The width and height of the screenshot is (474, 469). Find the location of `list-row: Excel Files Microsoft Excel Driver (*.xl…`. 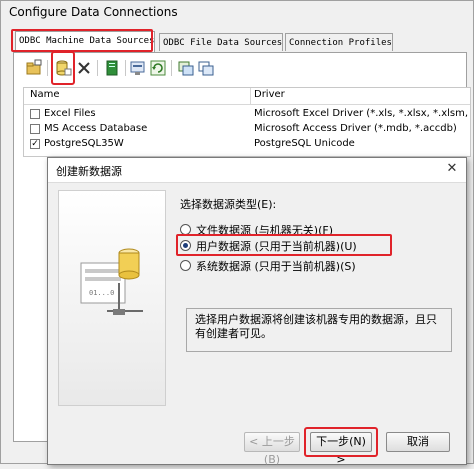

list-row: Excel Files Microsoft Excel Driver (*.xl… is located at coordinates (247, 114).